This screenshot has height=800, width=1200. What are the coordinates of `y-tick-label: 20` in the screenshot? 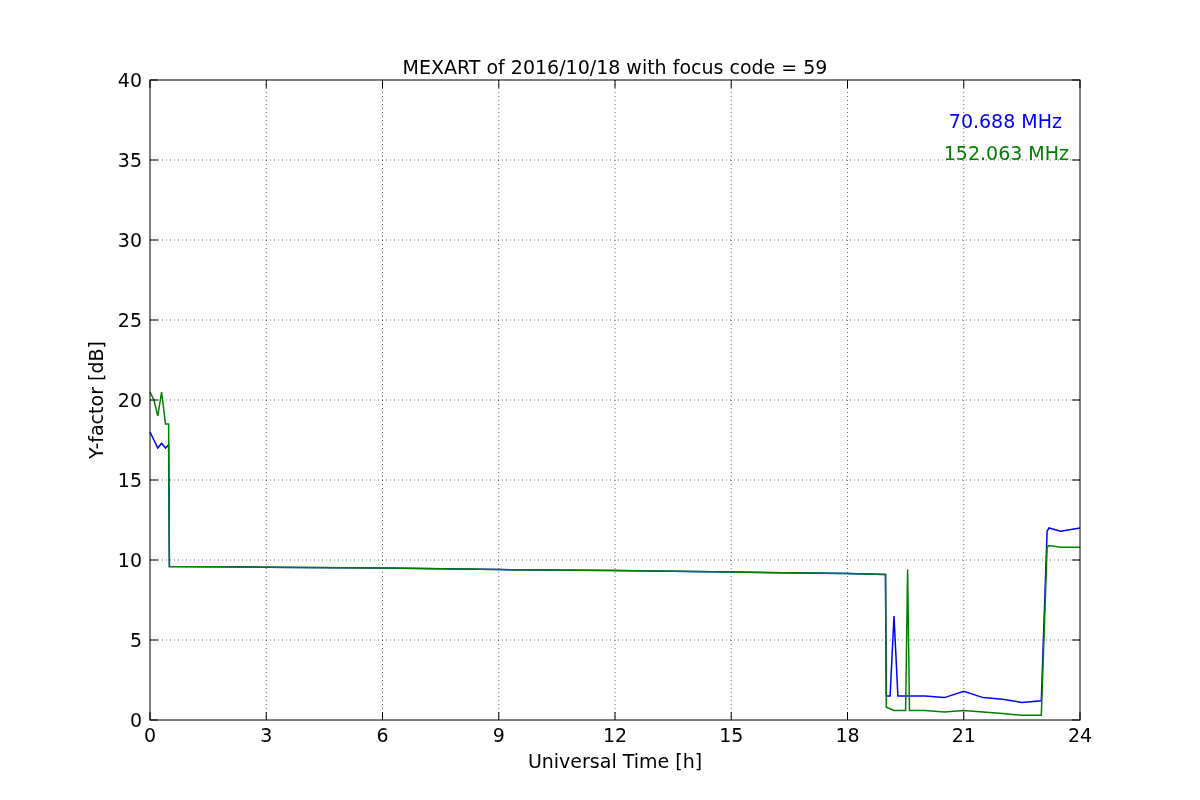 It's located at (129, 400).